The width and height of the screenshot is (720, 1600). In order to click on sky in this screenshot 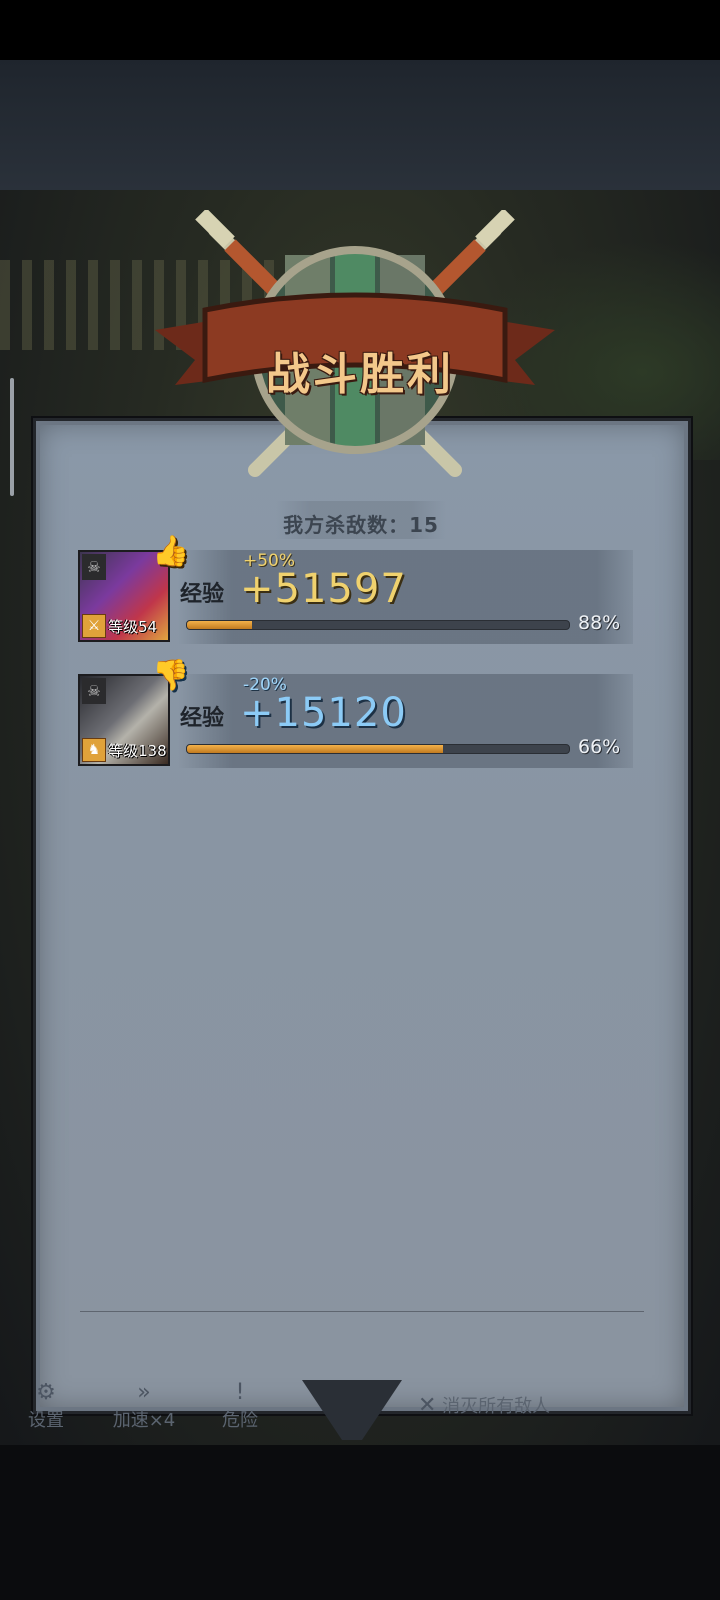, I will do `click(360, 125)`.